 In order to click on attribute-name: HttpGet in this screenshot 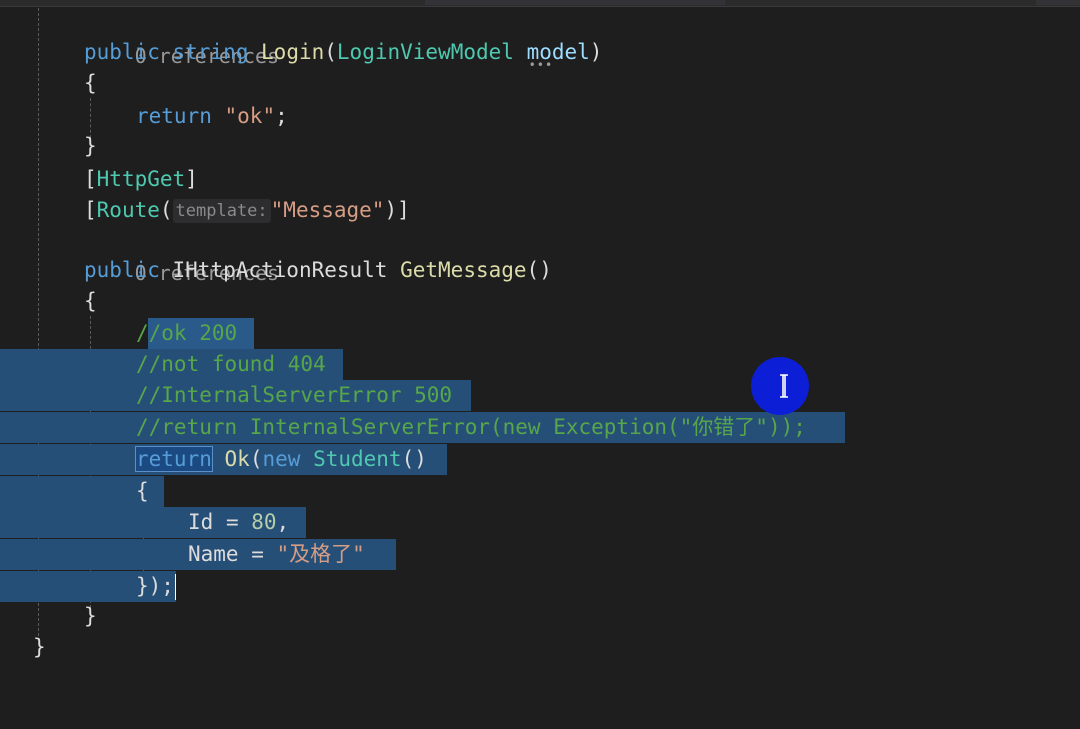, I will do `click(141, 179)`.